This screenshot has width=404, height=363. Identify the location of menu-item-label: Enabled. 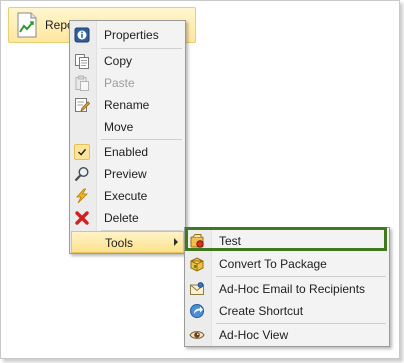
(126, 152).